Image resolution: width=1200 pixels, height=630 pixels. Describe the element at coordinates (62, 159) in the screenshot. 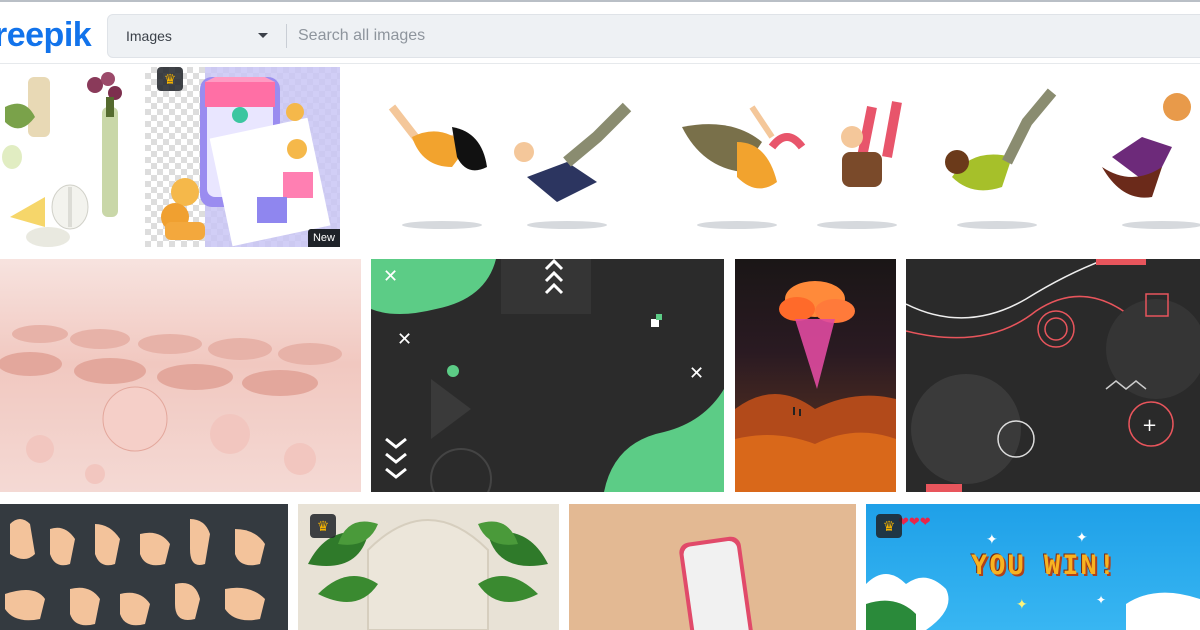

I see `wine-cheese-illustration` at that location.